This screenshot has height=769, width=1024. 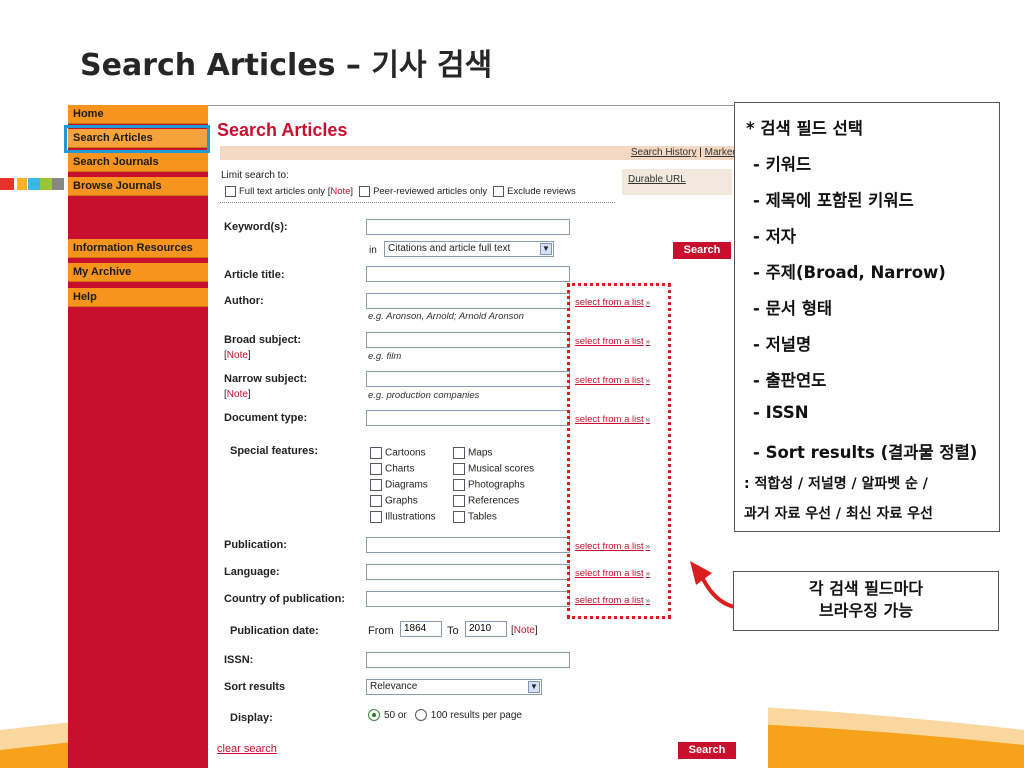 I want to click on feature-label: Cartoons, so click(x=405, y=453).